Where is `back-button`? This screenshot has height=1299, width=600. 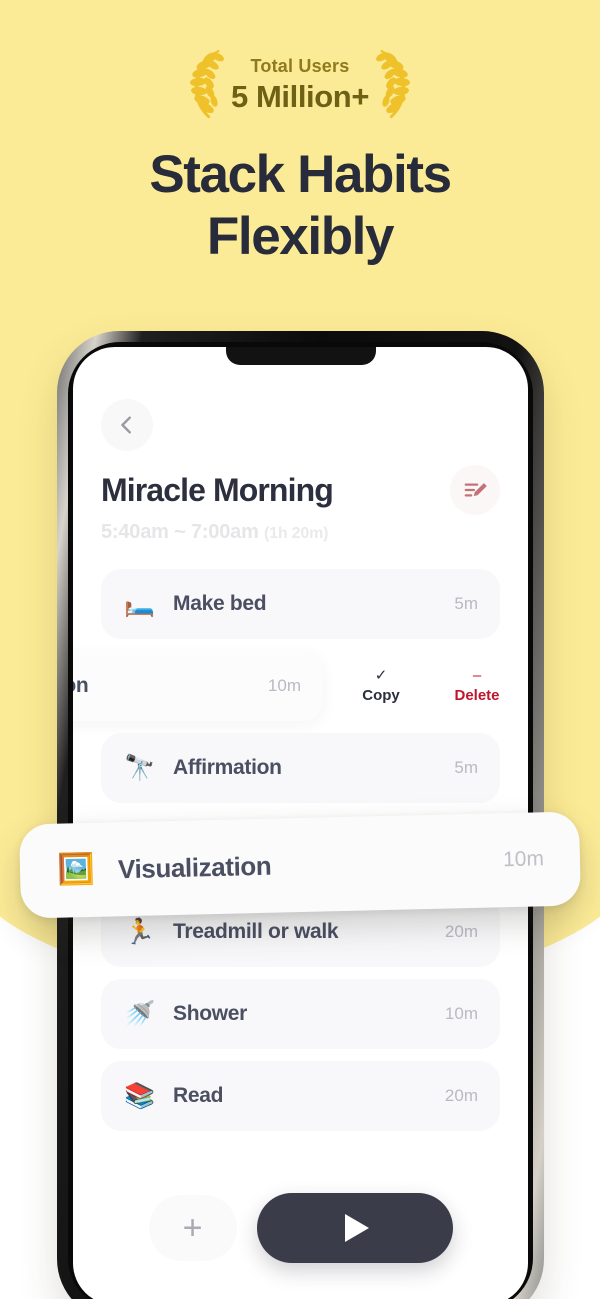
back-button is located at coordinates (127, 425).